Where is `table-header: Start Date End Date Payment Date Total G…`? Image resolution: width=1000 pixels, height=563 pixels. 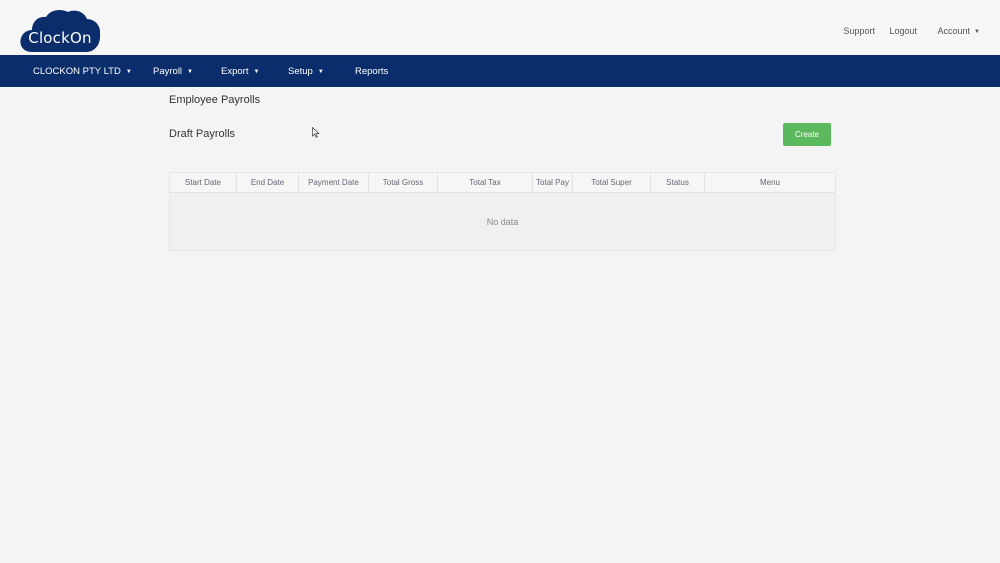
table-header: Start Date End Date Payment Date Total G… is located at coordinates (502, 183).